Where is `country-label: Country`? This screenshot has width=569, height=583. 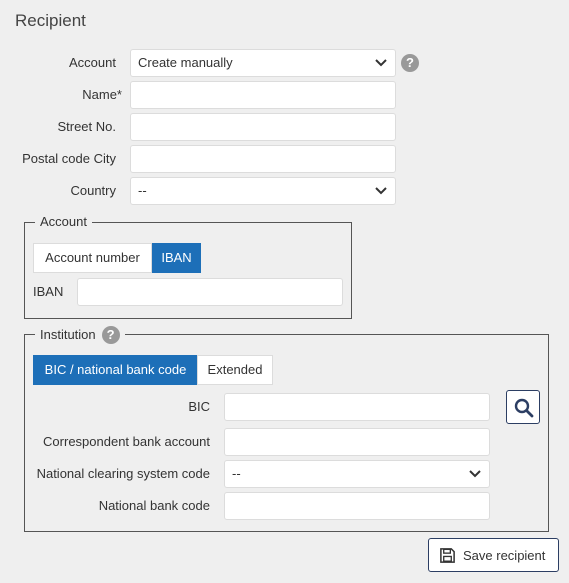 country-label: Country is located at coordinates (93, 190).